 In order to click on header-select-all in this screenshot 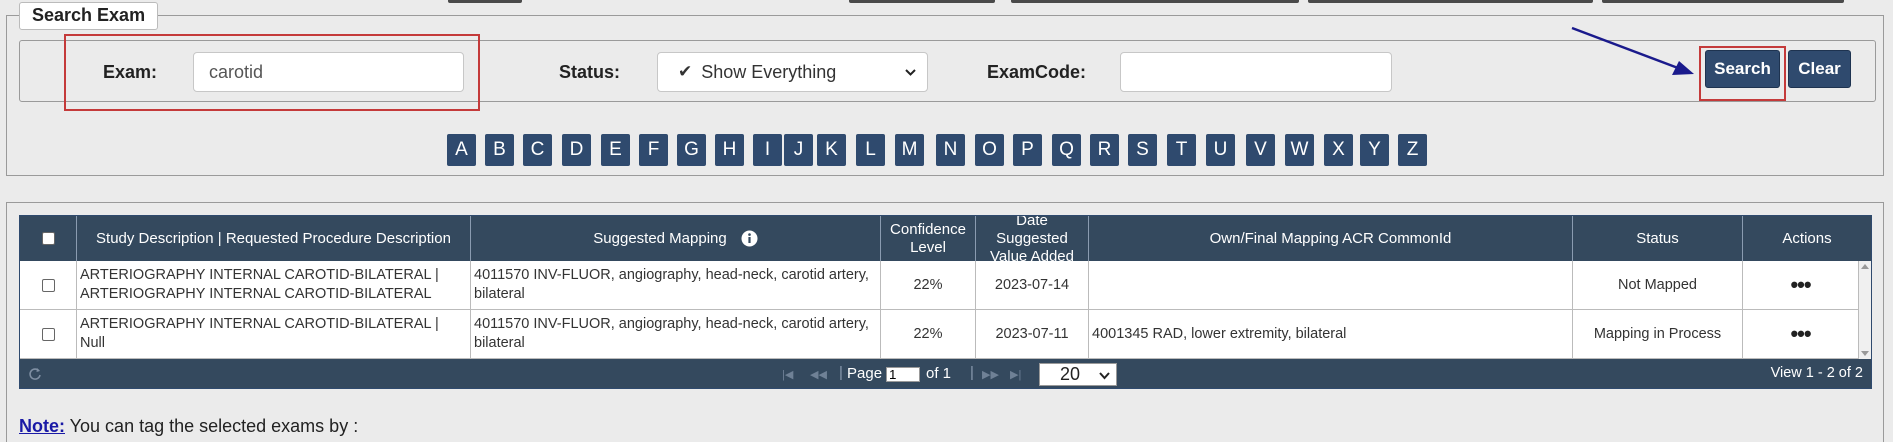, I will do `click(48, 238)`.